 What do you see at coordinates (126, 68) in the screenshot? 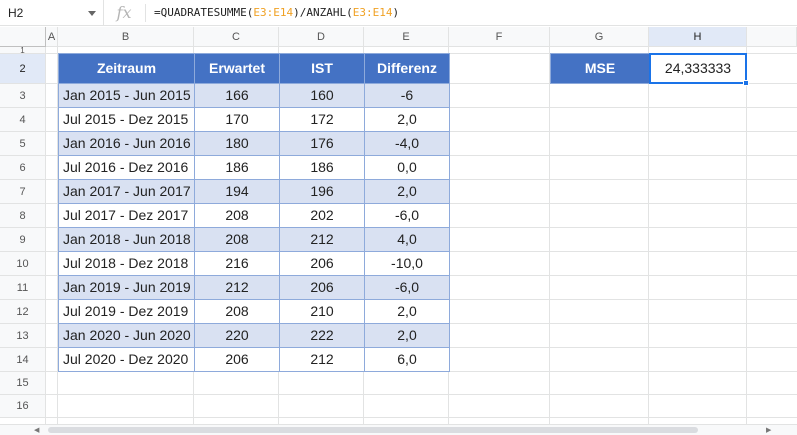
I see `table-header-cell: Zeitraum` at bounding box center [126, 68].